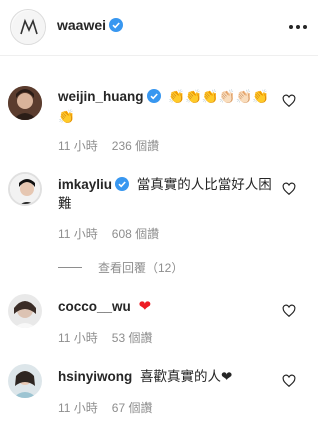 Image resolution: width=320 pixels, height=426 pixels. Describe the element at coordinates (132, 338) in the screenshot. I see `comment-likes: 53 個讚` at that location.